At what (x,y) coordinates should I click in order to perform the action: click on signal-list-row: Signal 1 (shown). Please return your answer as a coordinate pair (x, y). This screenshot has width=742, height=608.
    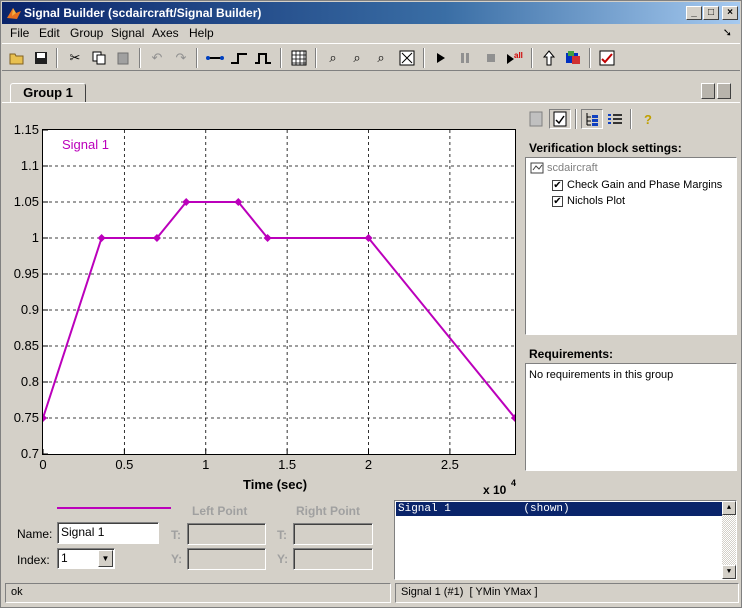
    Looking at the image, I should click on (559, 509).